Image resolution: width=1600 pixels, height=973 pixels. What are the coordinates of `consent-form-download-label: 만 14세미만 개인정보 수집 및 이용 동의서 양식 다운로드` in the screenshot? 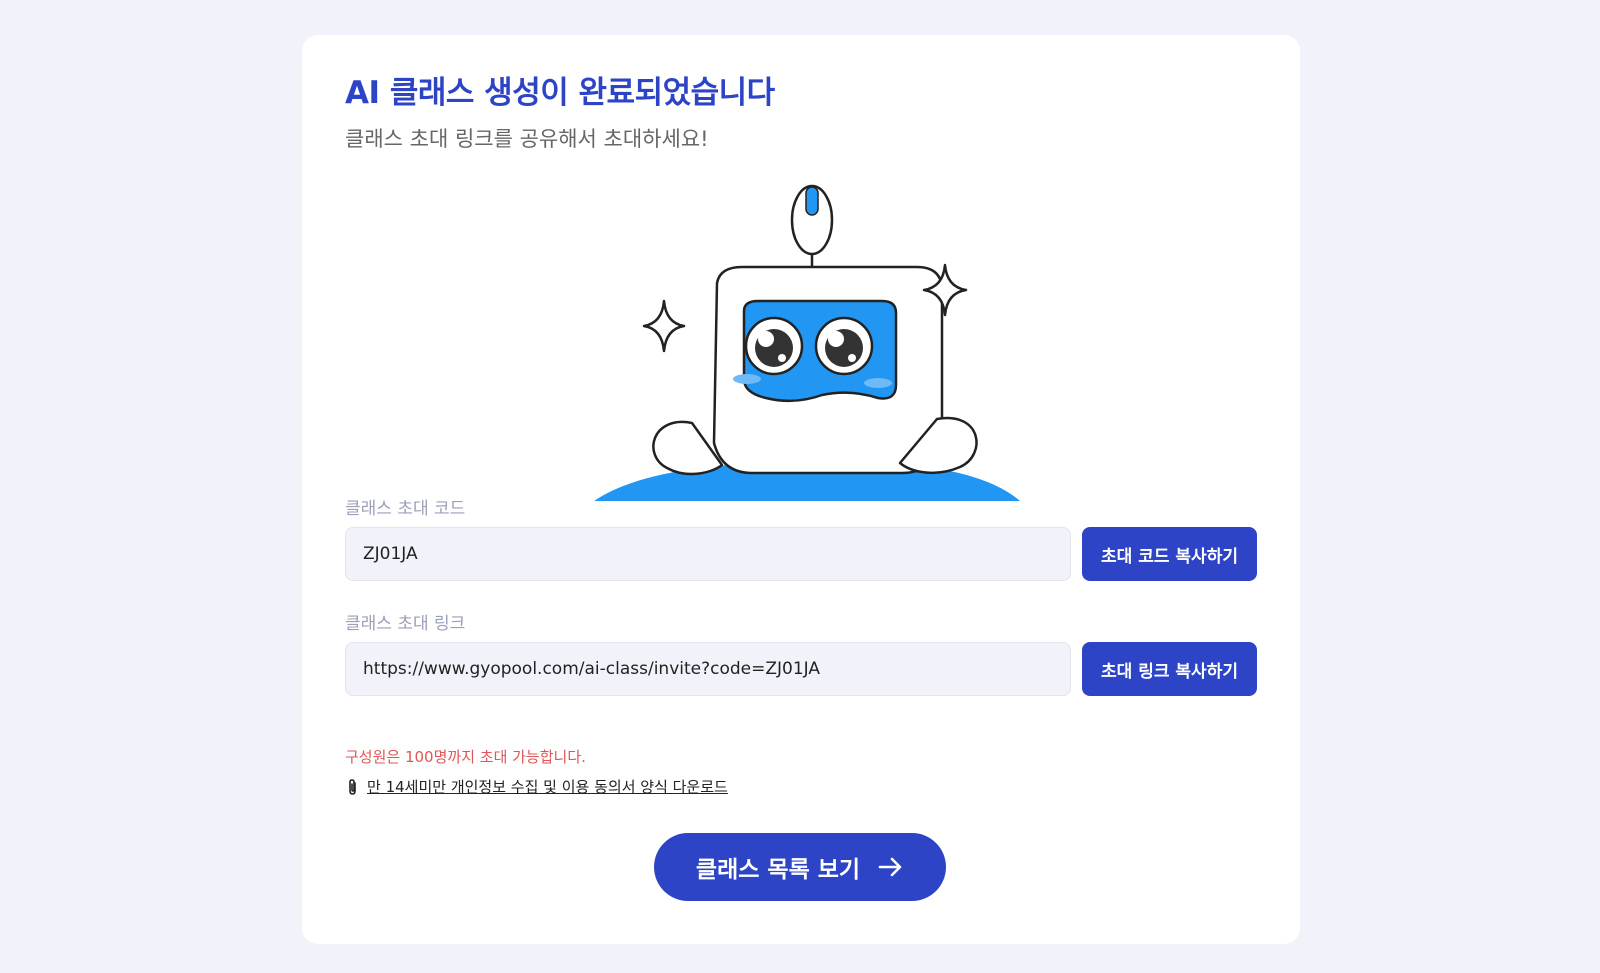 It's located at (547, 787).